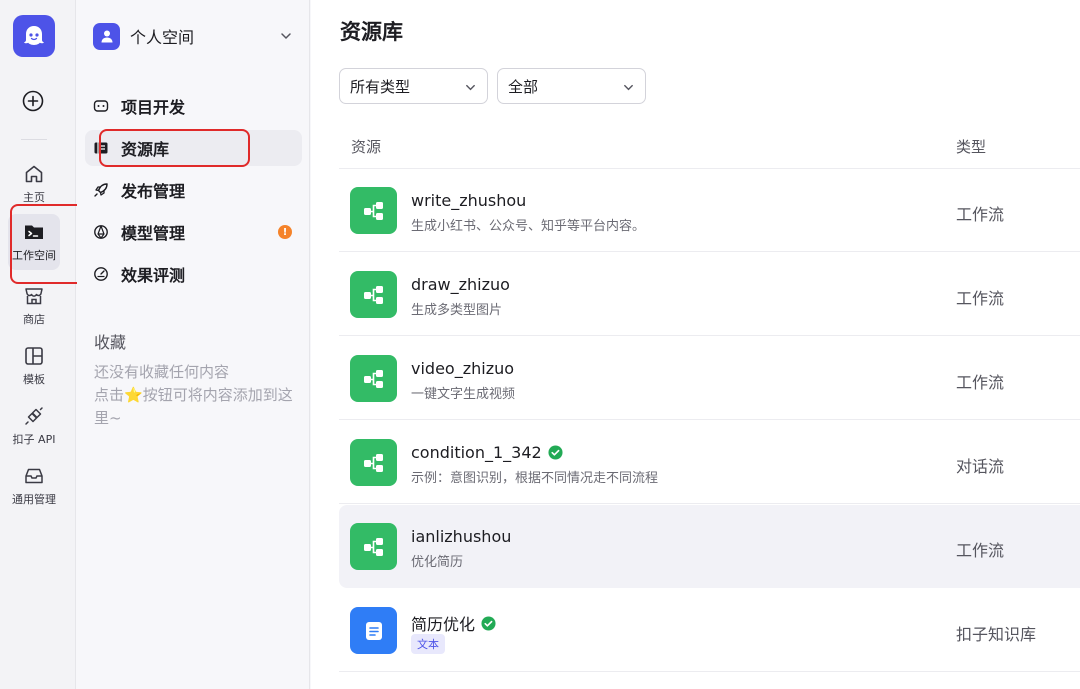 Image resolution: width=1080 pixels, height=689 pixels. What do you see at coordinates (34, 416) in the screenshot?
I see `api-icon` at bounding box center [34, 416].